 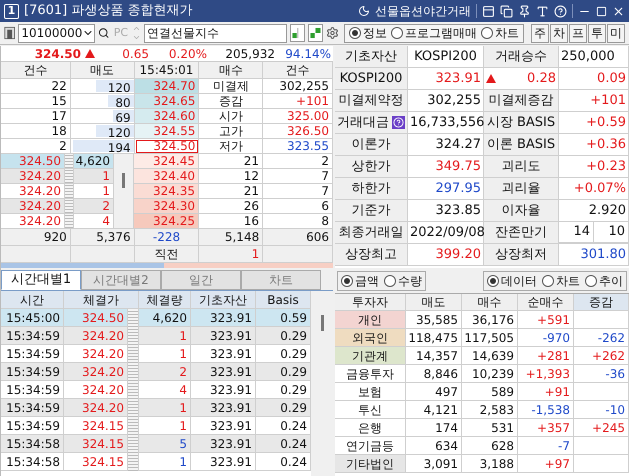 I want to click on table-cell: 36,176, so click(x=490, y=320).